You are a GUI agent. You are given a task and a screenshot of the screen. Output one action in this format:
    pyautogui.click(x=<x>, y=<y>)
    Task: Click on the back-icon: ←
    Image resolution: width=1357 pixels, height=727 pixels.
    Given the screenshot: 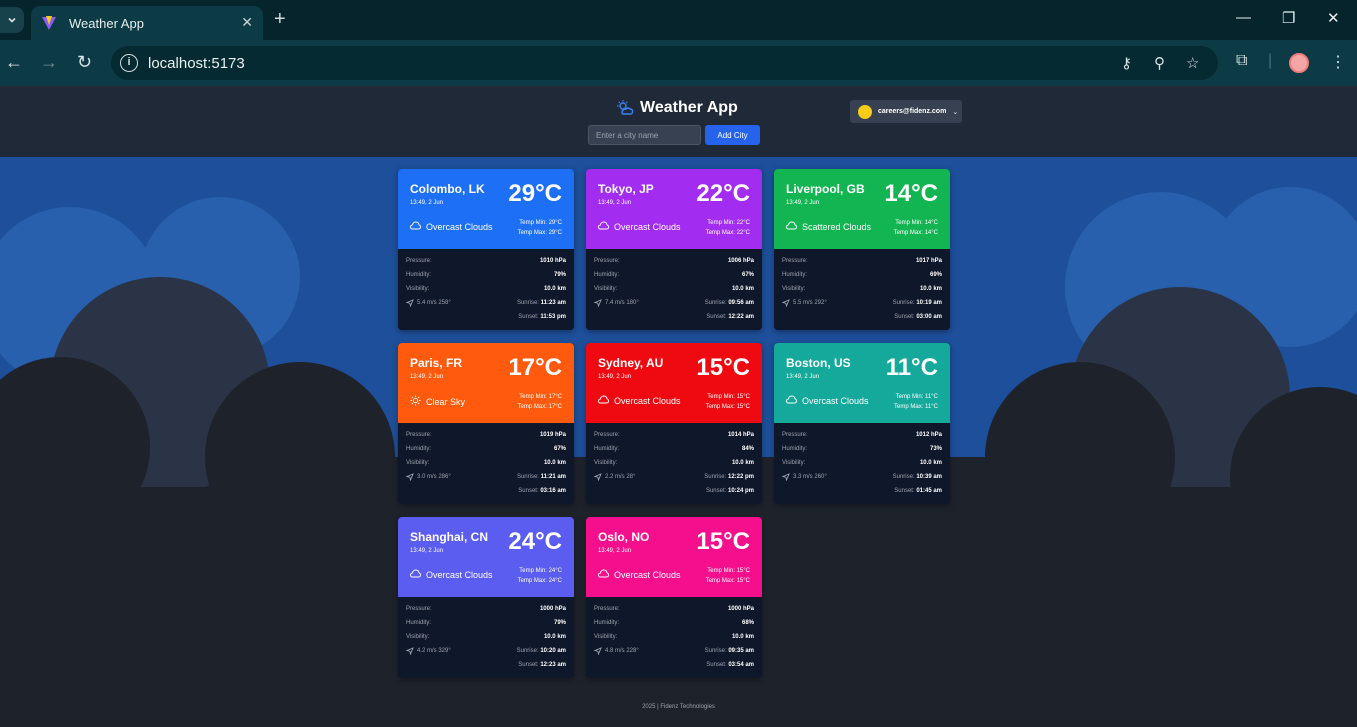 What is the action you would take?
    pyautogui.click(x=14, y=62)
    